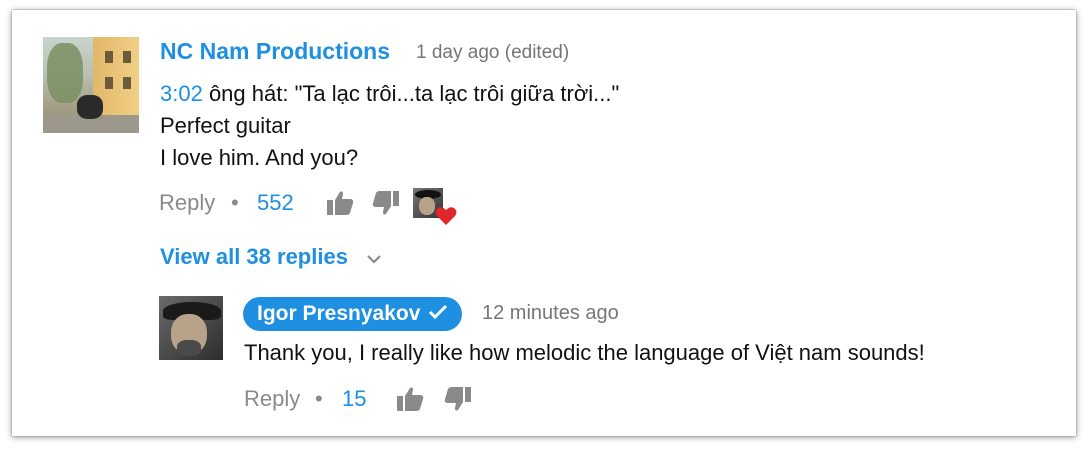  Describe the element at coordinates (181, 93) in the screenshot. I see `timestamp-link: 3:02` at that location.